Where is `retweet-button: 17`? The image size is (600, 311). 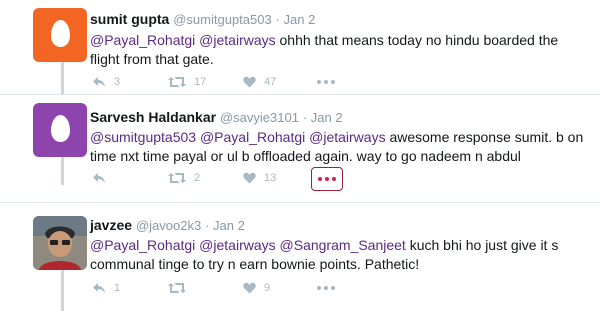
retweet-button: 17 is located at coordinates (187, 82).